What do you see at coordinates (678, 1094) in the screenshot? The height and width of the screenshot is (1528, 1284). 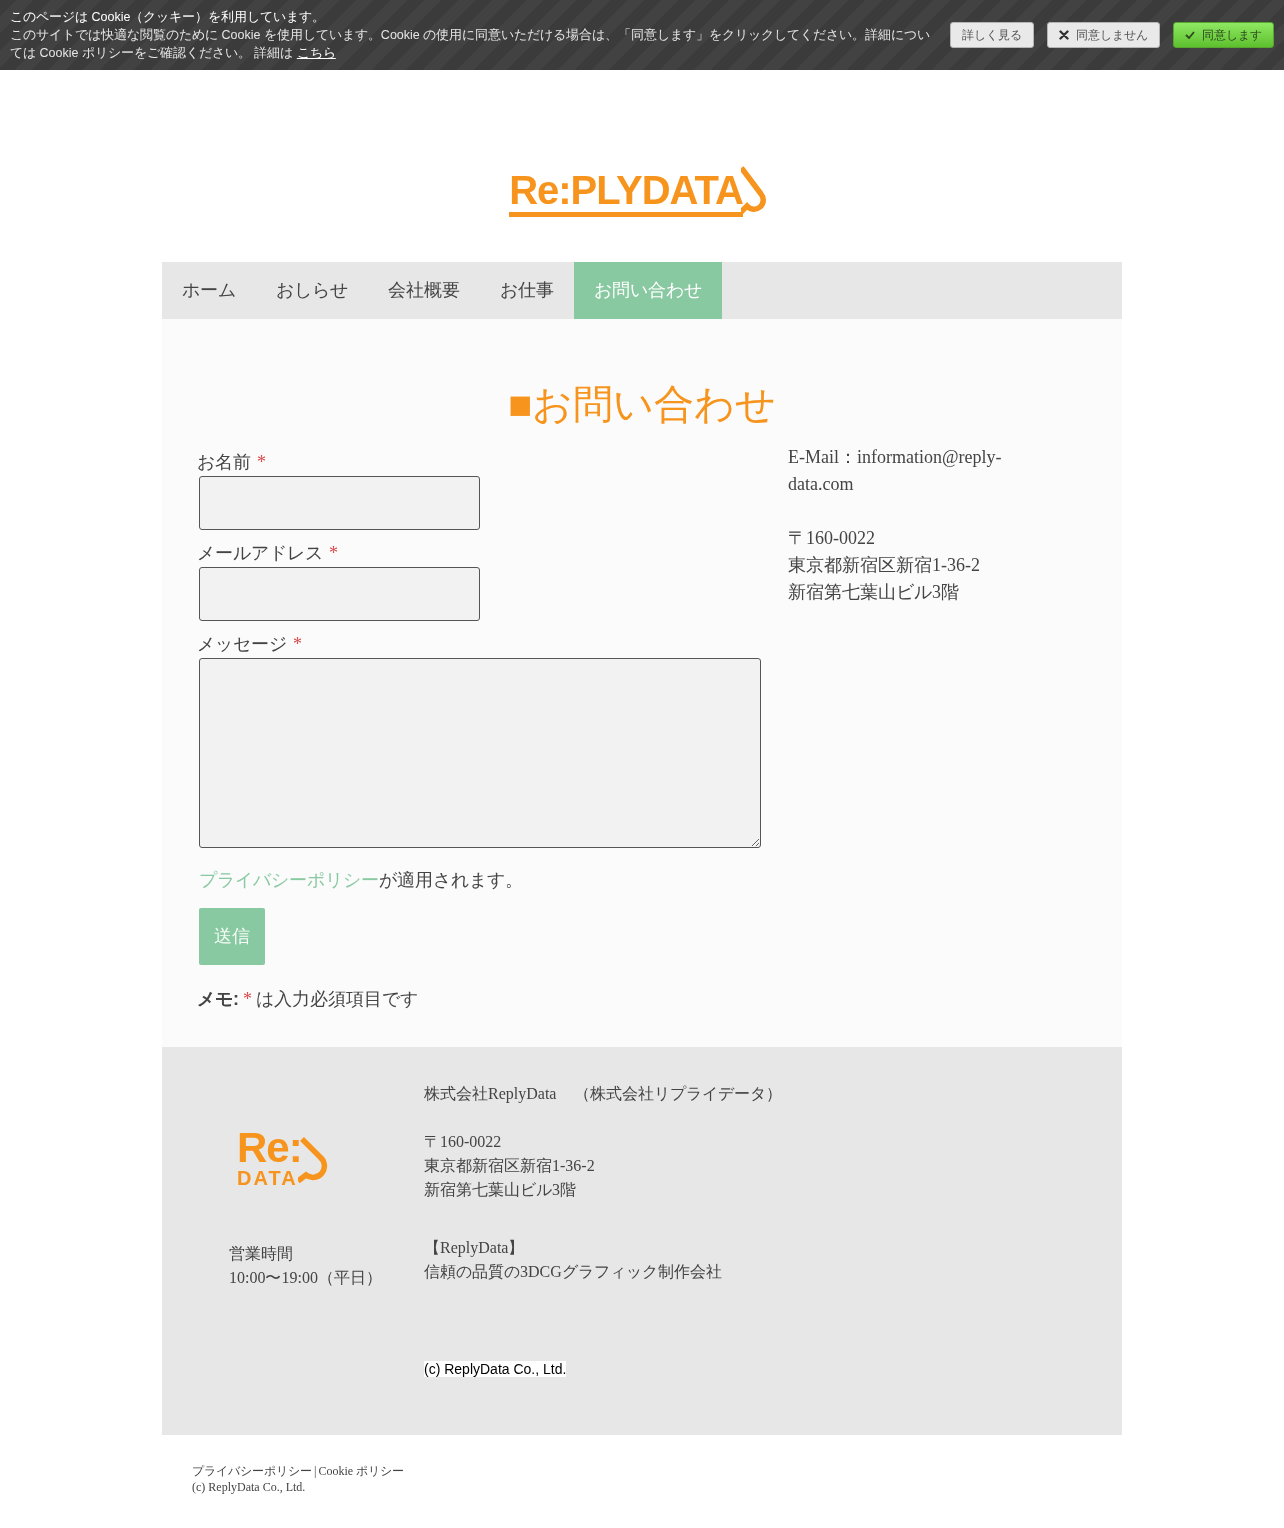 I see `company-name-kana: （株式会社リプライデータ）` at bounding box center [678, 1094].